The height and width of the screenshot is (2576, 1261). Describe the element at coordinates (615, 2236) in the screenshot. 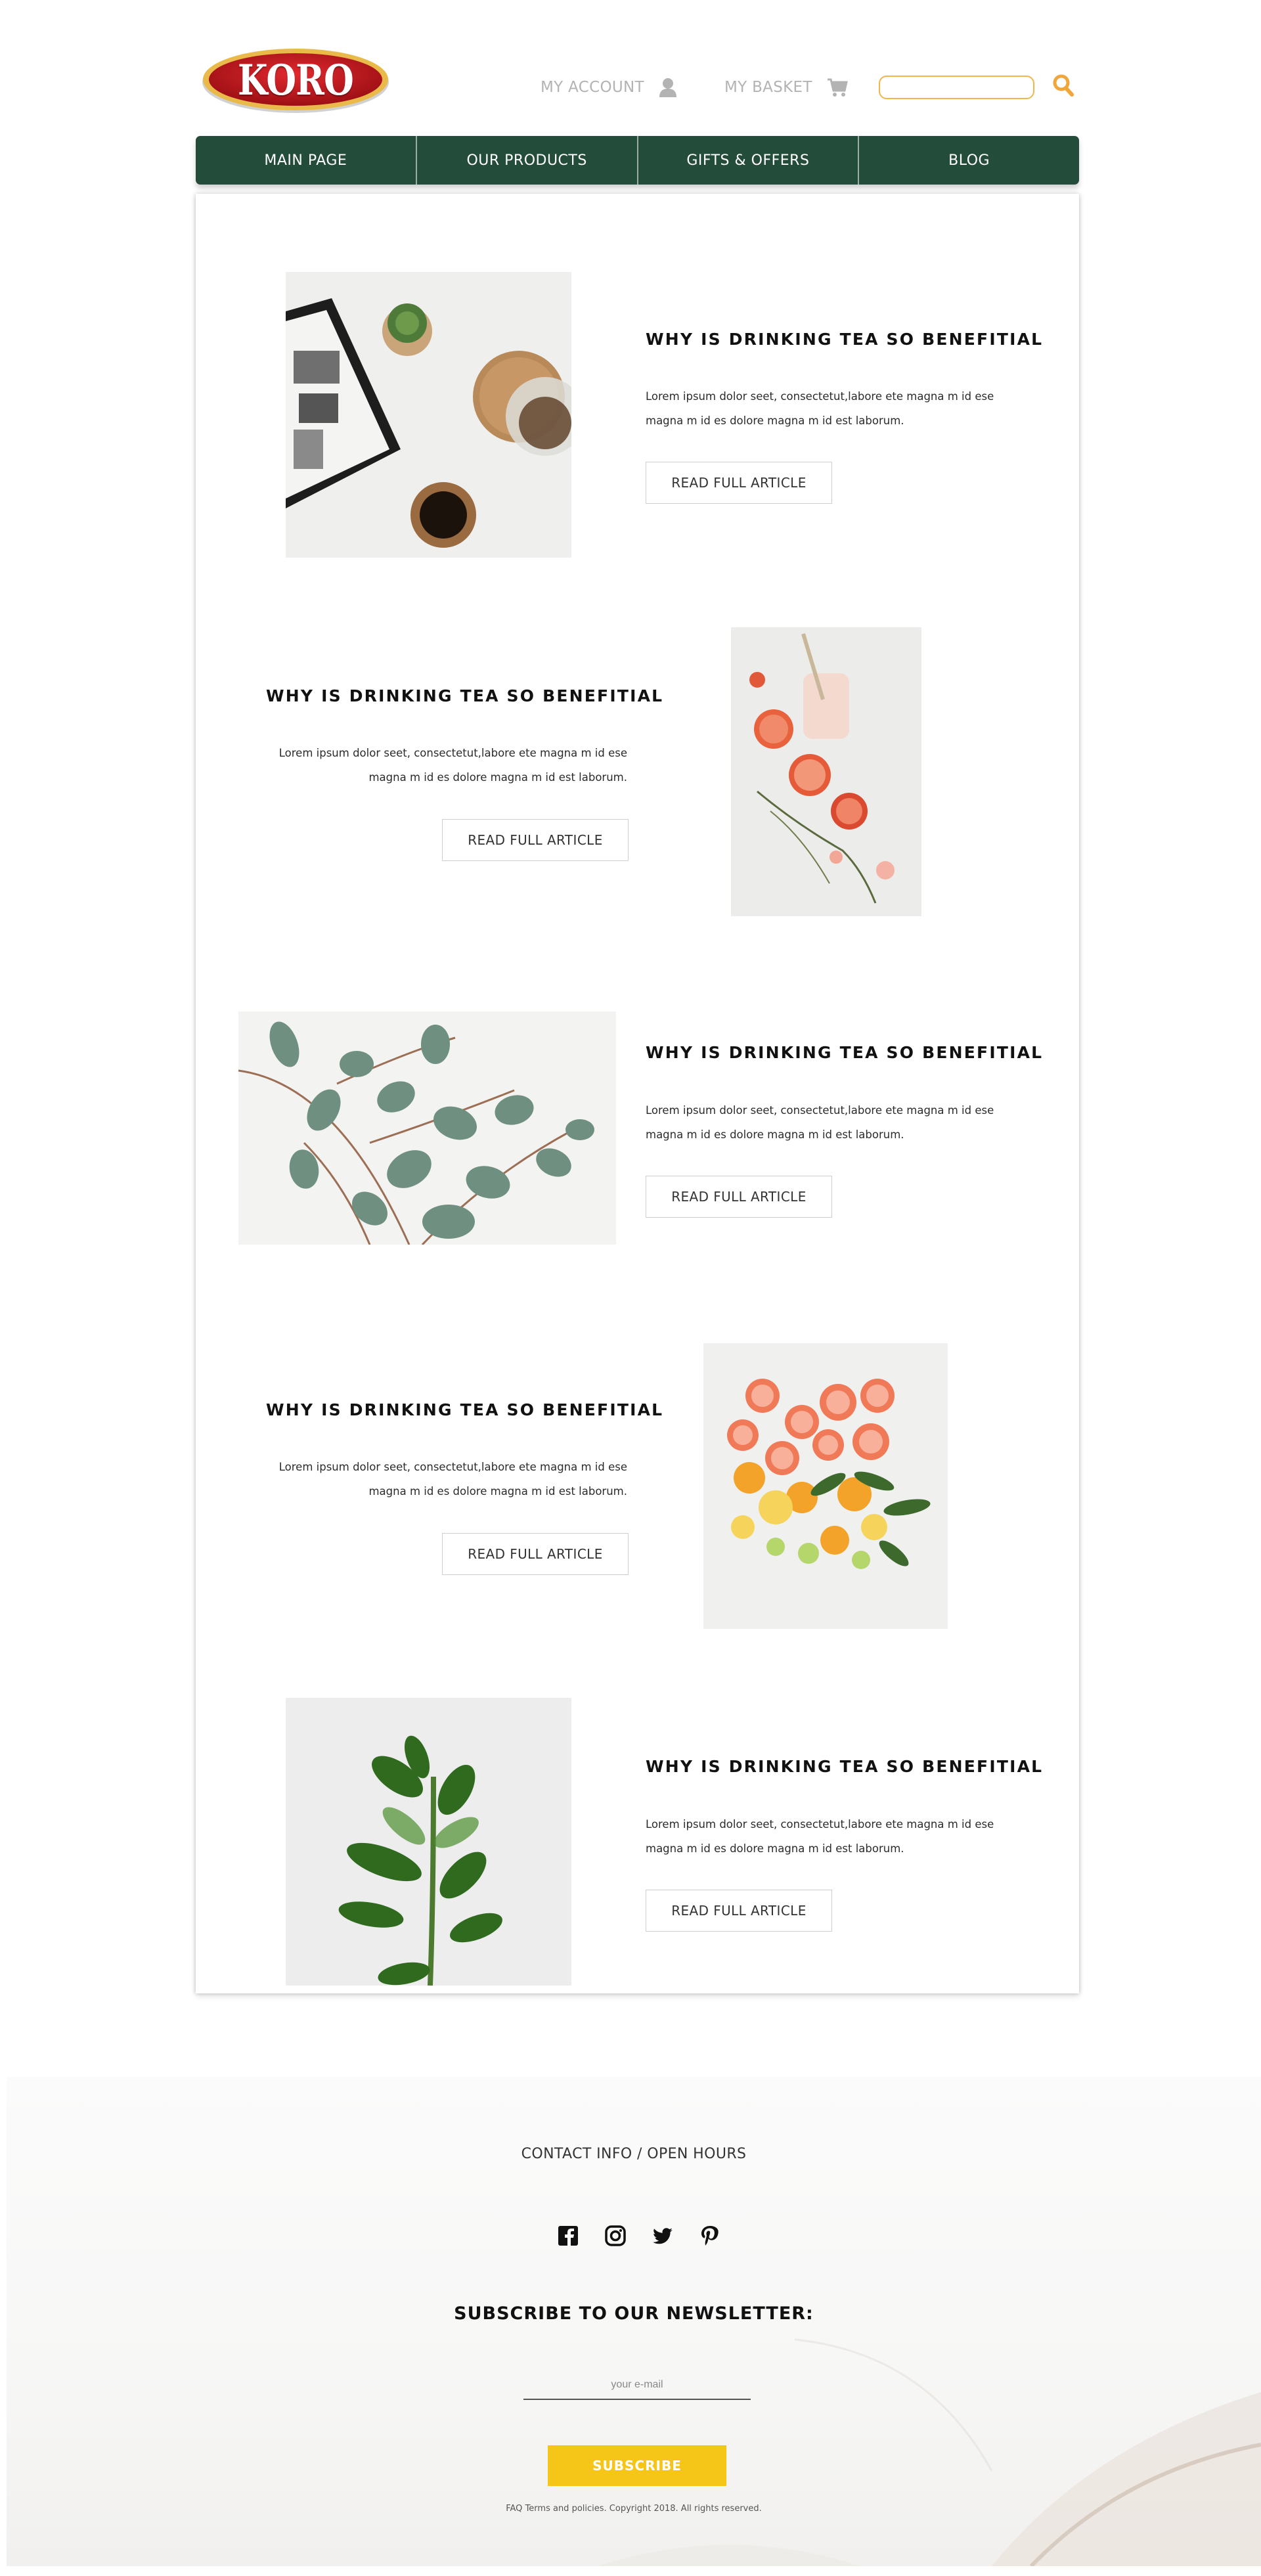

I see `instagram-icon` at that location.